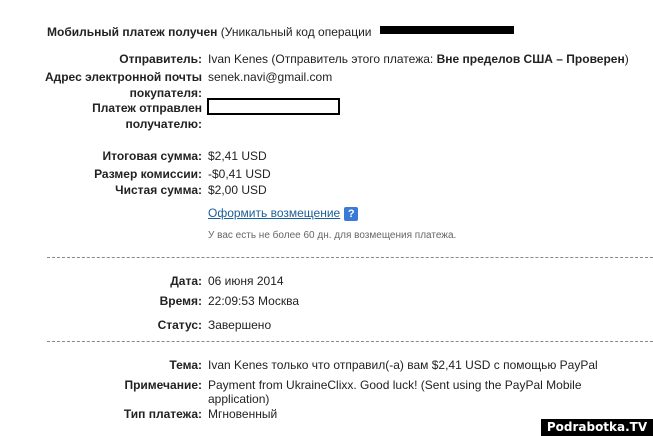 This screenshot has width=653, height=436. What do you see at coordinates (254, 301) in the screenshot?
I see `time-value: 22:09:53 Москва` at bounding box center [254, 301].